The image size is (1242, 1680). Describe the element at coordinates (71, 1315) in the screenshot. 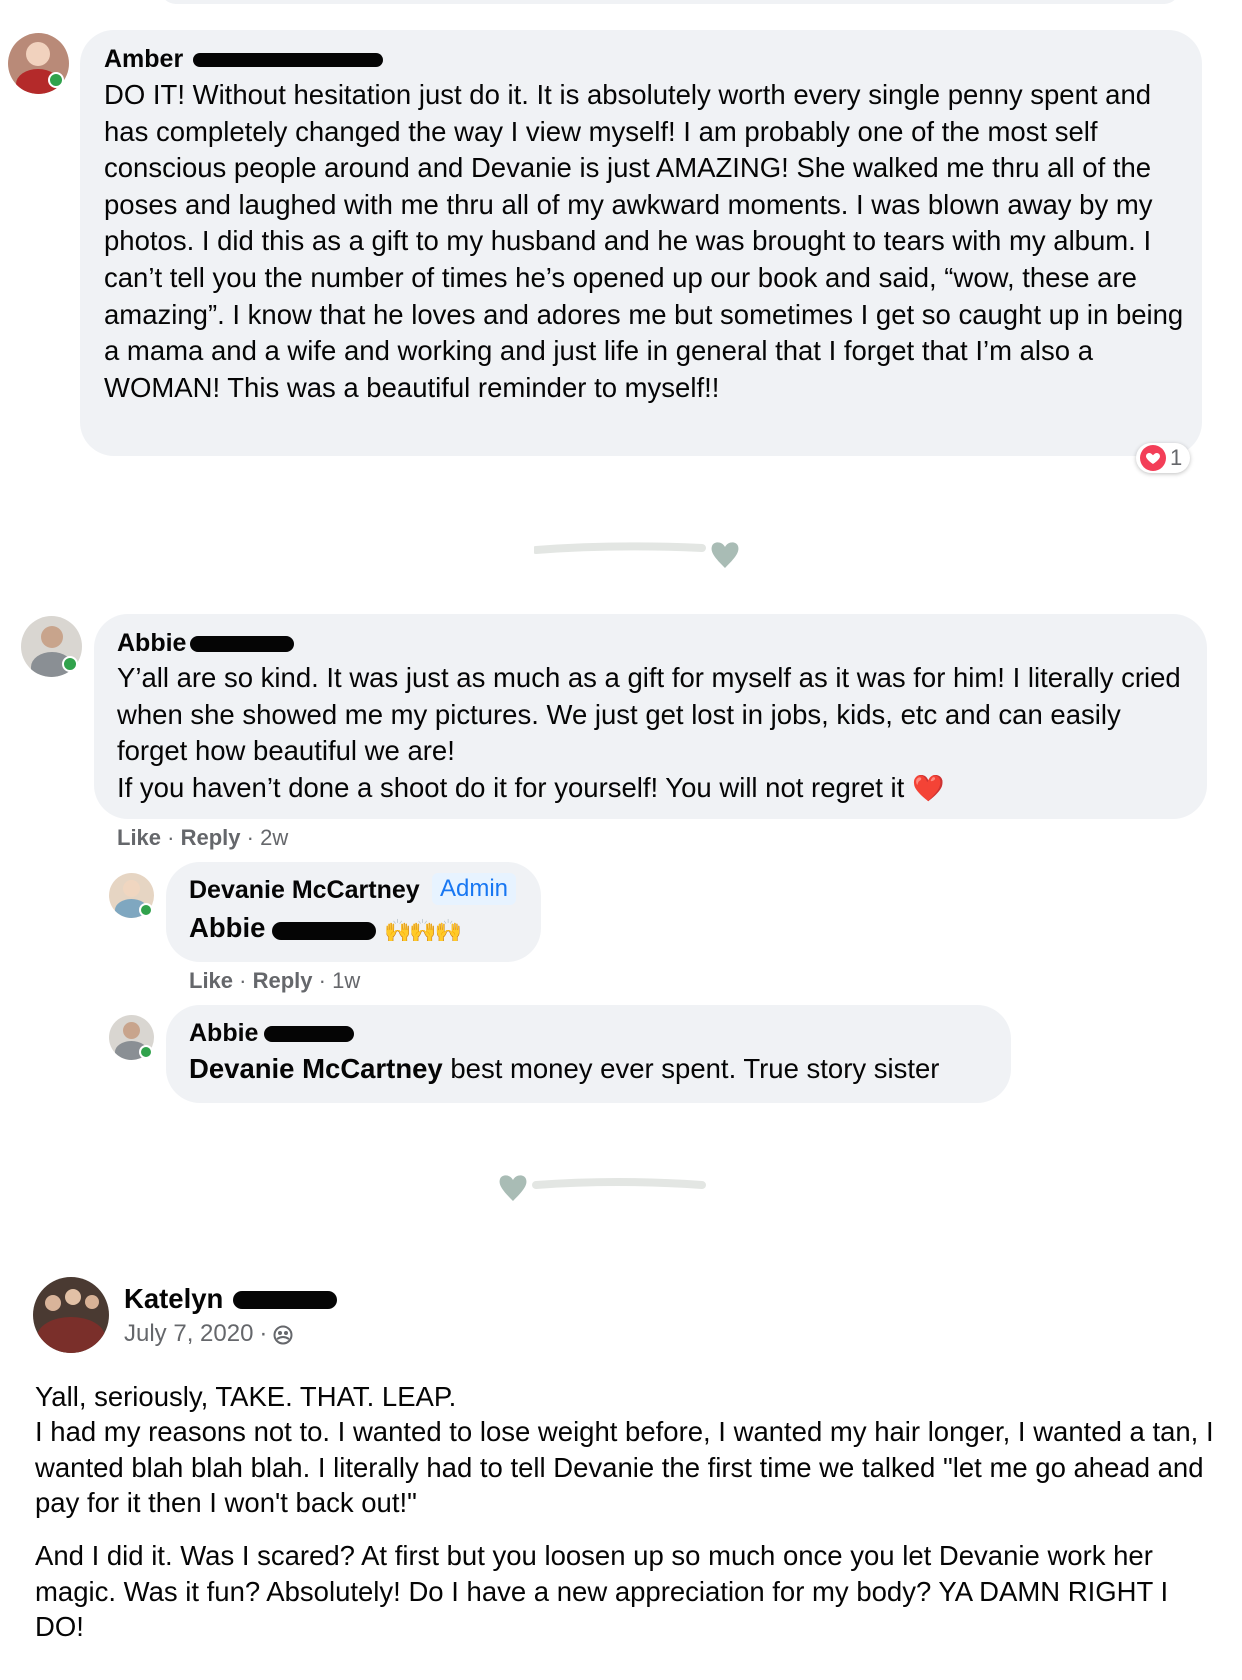

I see `avatar` at that location.